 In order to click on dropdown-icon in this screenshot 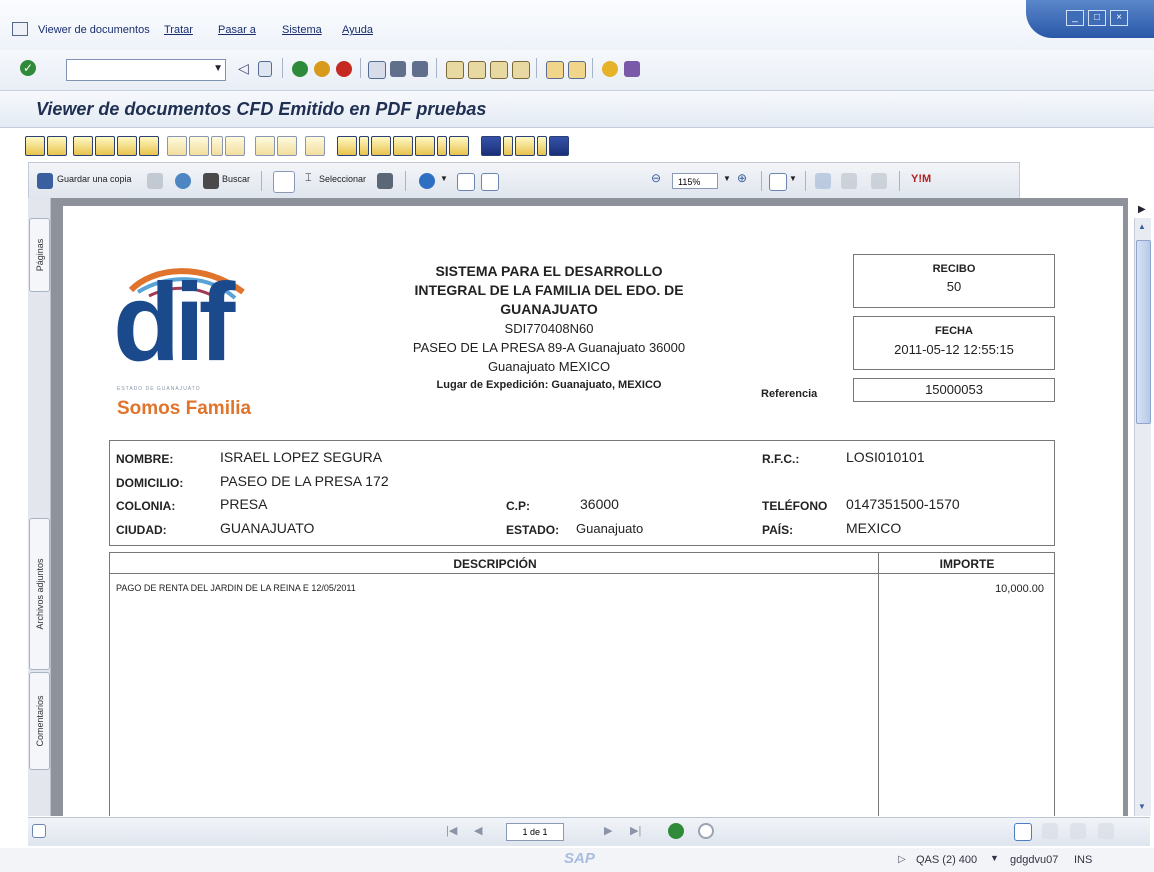, I will do `click(217, 146)`.